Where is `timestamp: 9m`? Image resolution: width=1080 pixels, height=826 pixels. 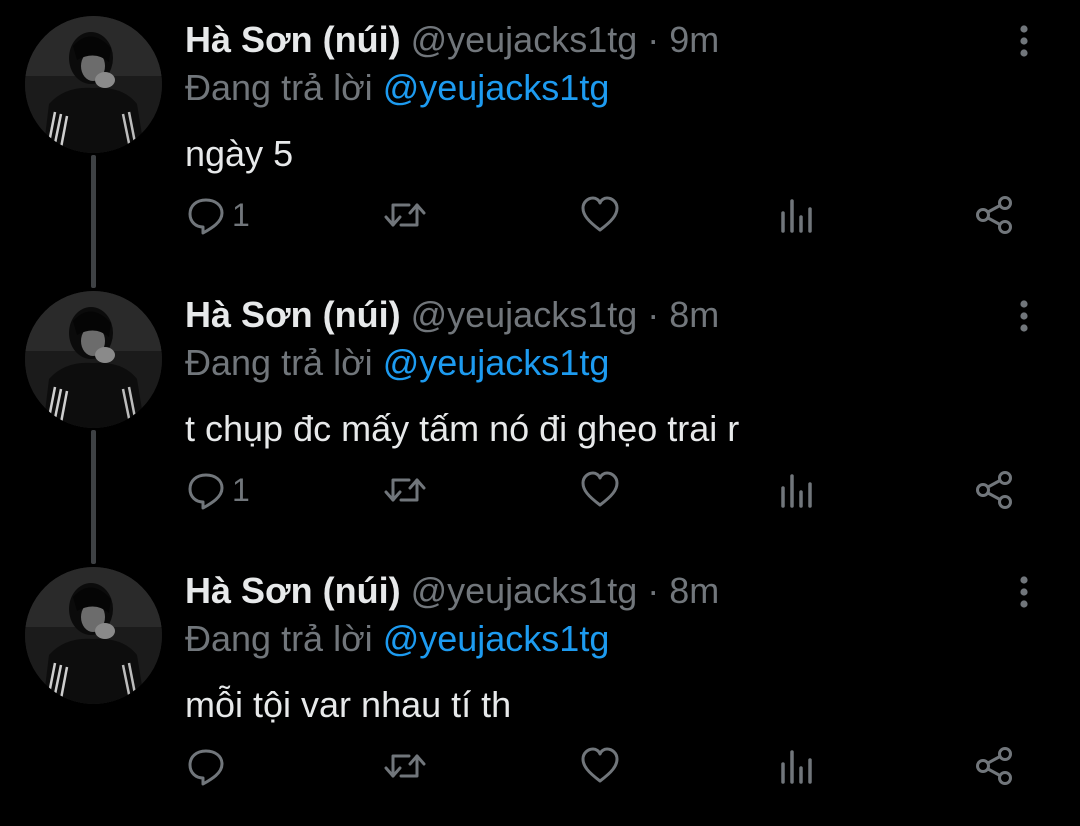
timestamp: 9m is located at coordinates (694, 39).